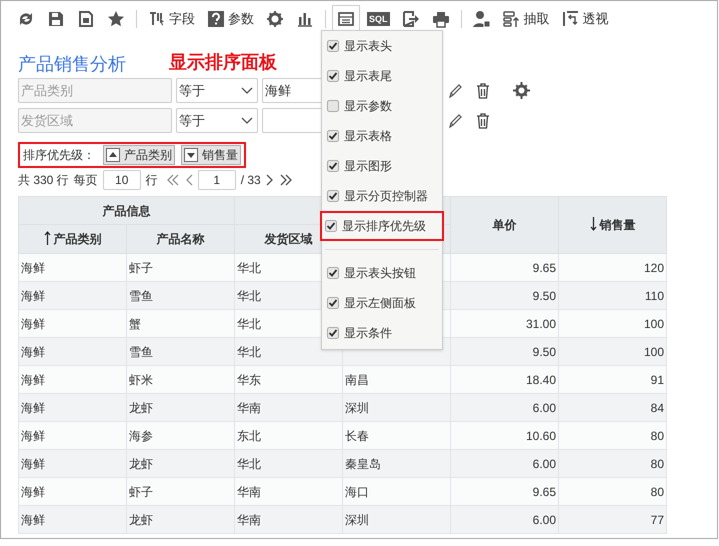  I want to click on sort-priority-label: 排序优先级：, so click(59, 155).